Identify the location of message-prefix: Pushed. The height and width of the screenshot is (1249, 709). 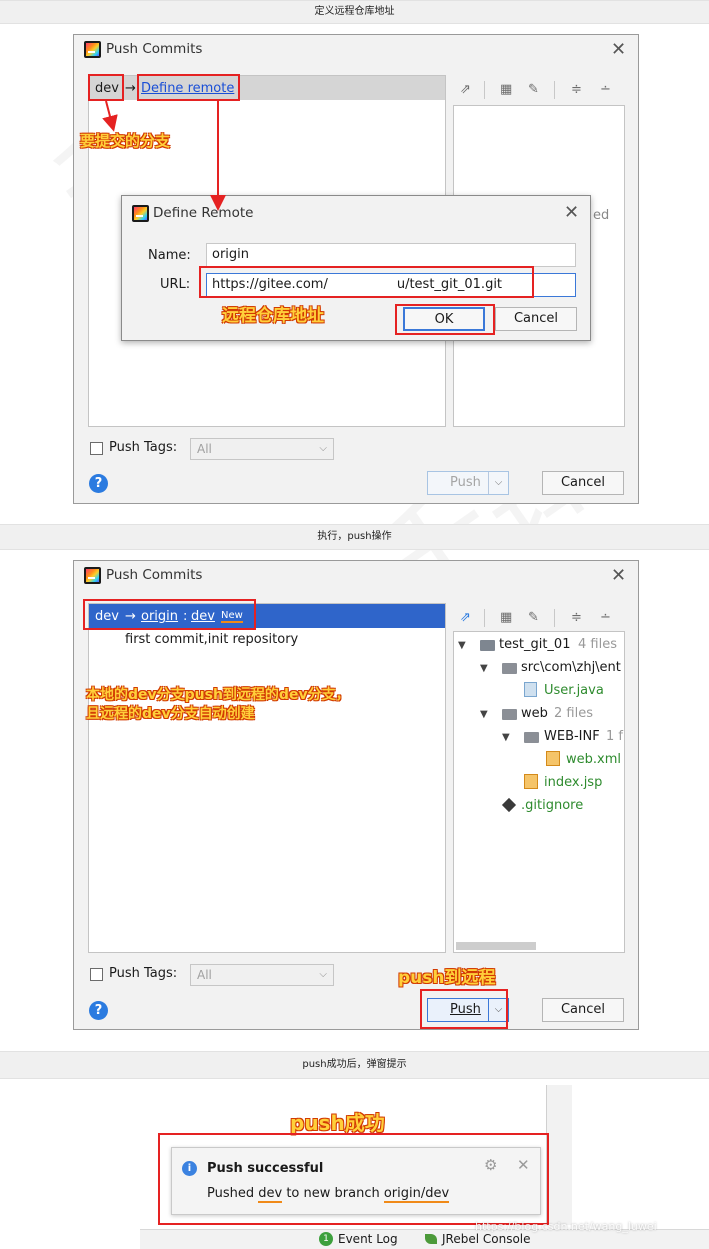
(233, 1193).